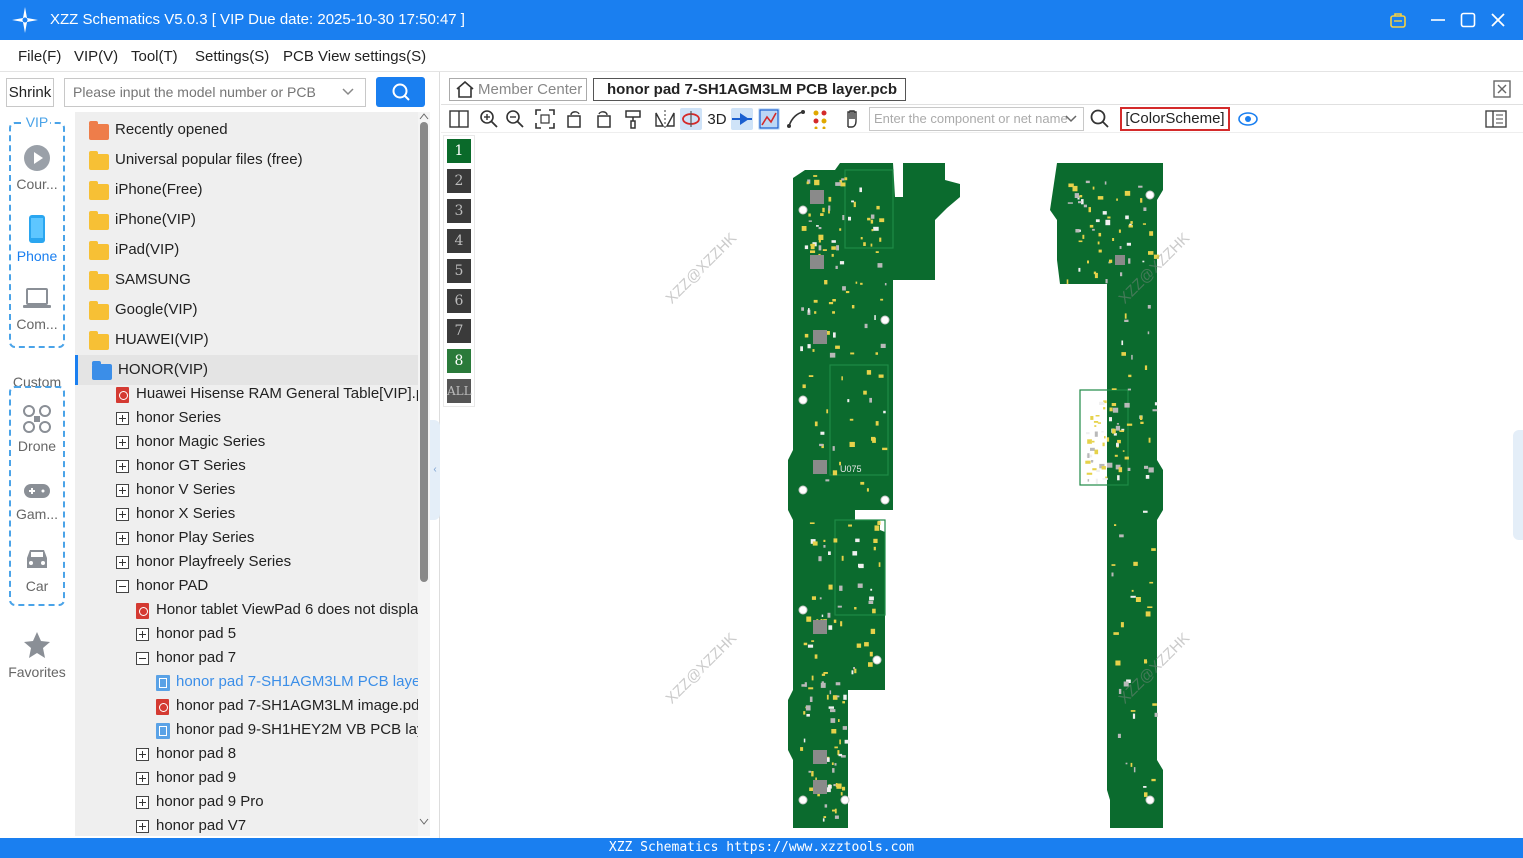 Image resolution: width=1523 pixels, height=858 pixels. Describe the element at coordinates (37, 655) in the screenshot. I see `category-favorites: Favorites` at that location.